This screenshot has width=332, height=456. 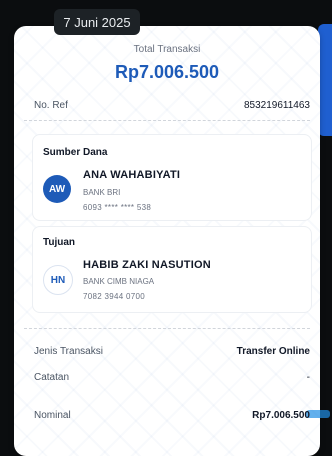 What do you see at coordinates (273, 351) in the screenshot?
I see `detail-value-transaction-type: Transfer Online` at bounding box center [273, 351].